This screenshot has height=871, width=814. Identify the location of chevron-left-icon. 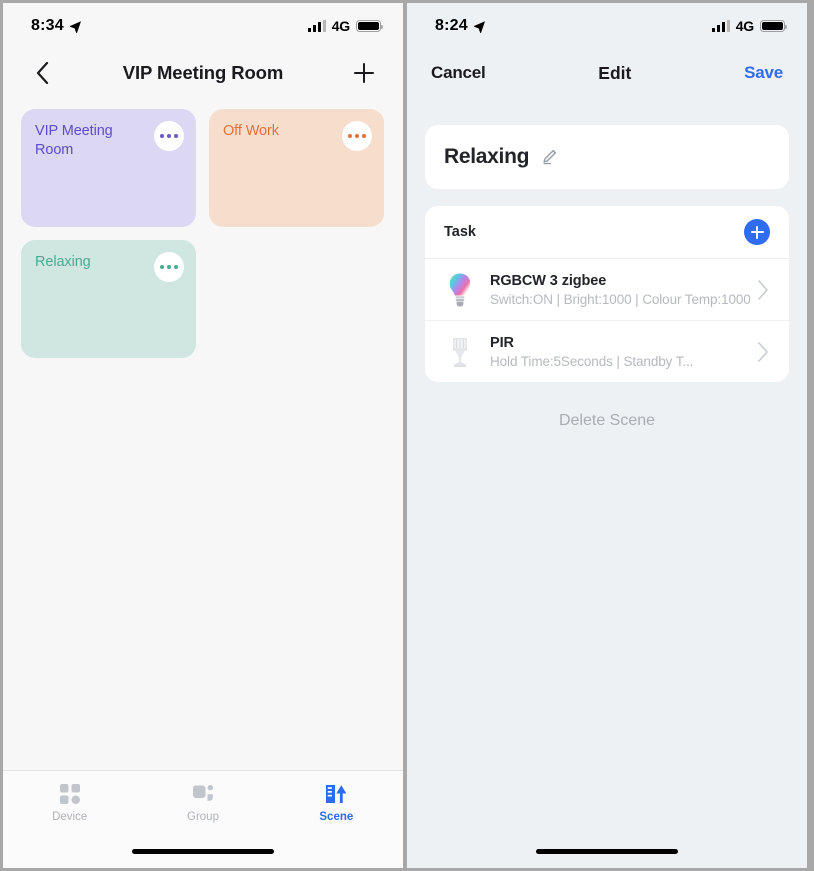
(42, 73).